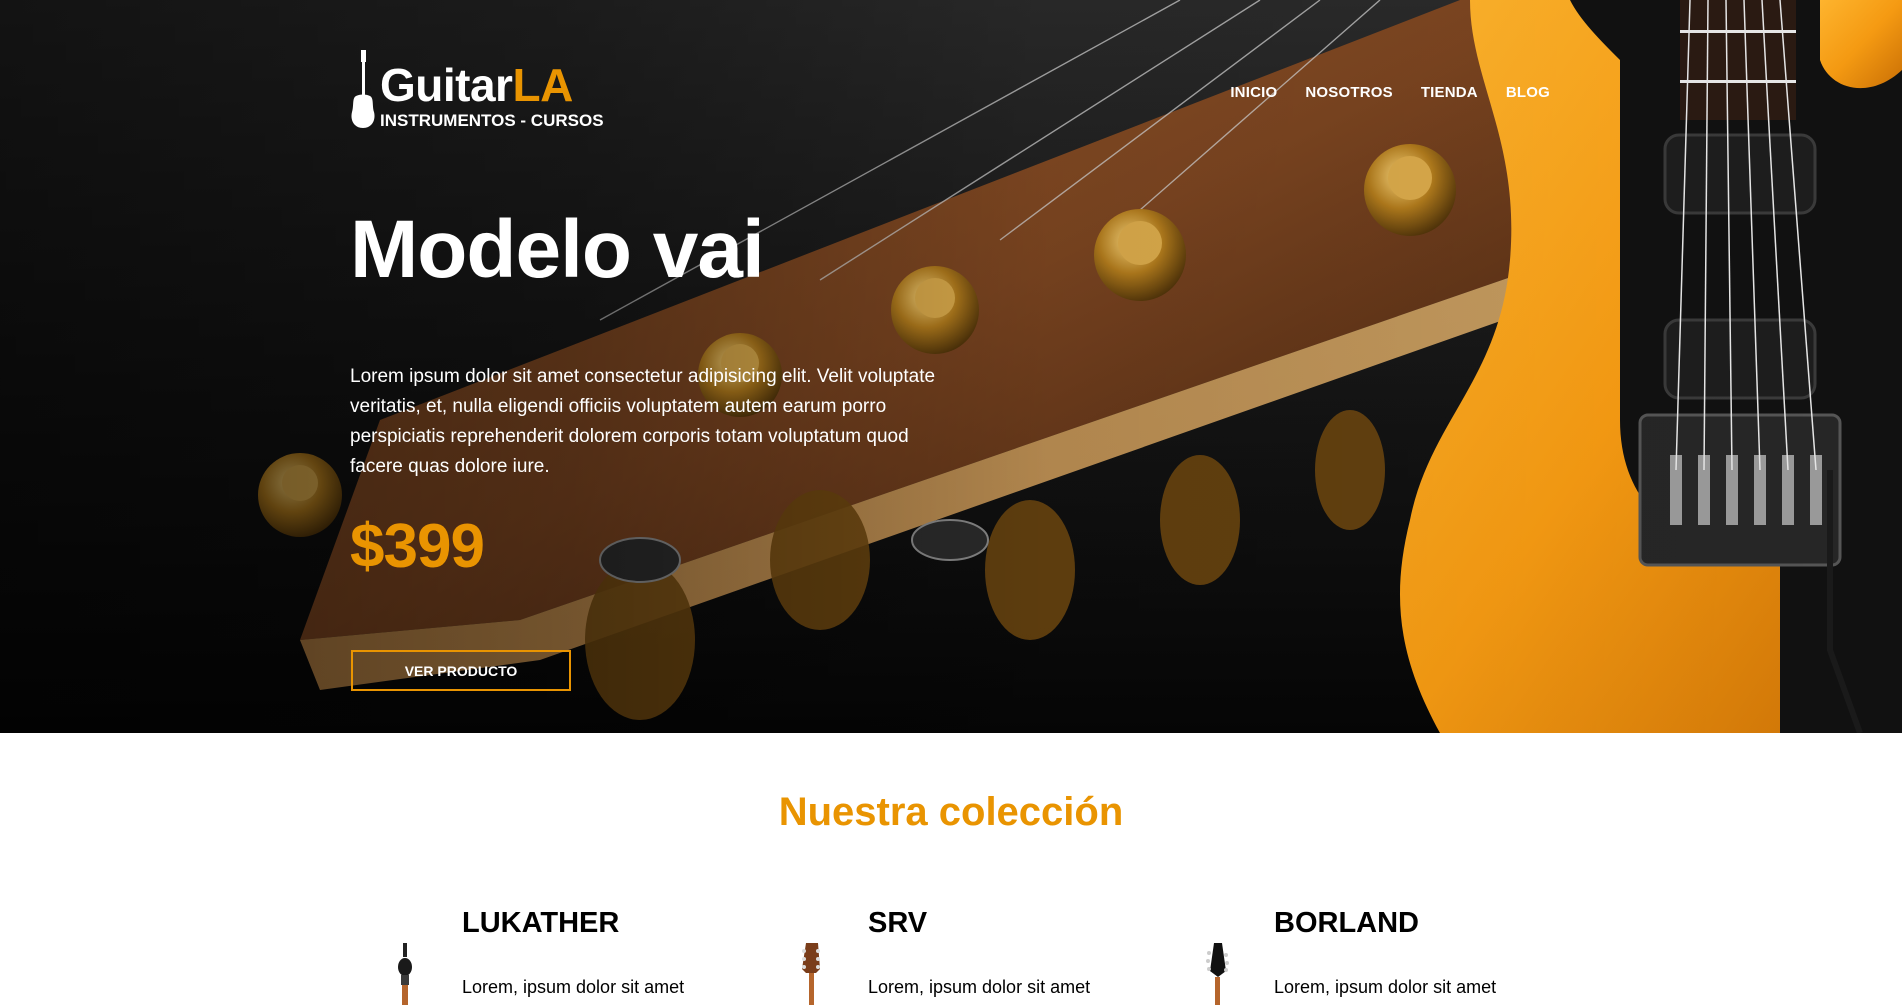  What do you see at coordinates (492, 120) in the screenshot?
I see `brand-tagline: INSTRUMENTOS - CURSOS` at bounding box center [492, 120].